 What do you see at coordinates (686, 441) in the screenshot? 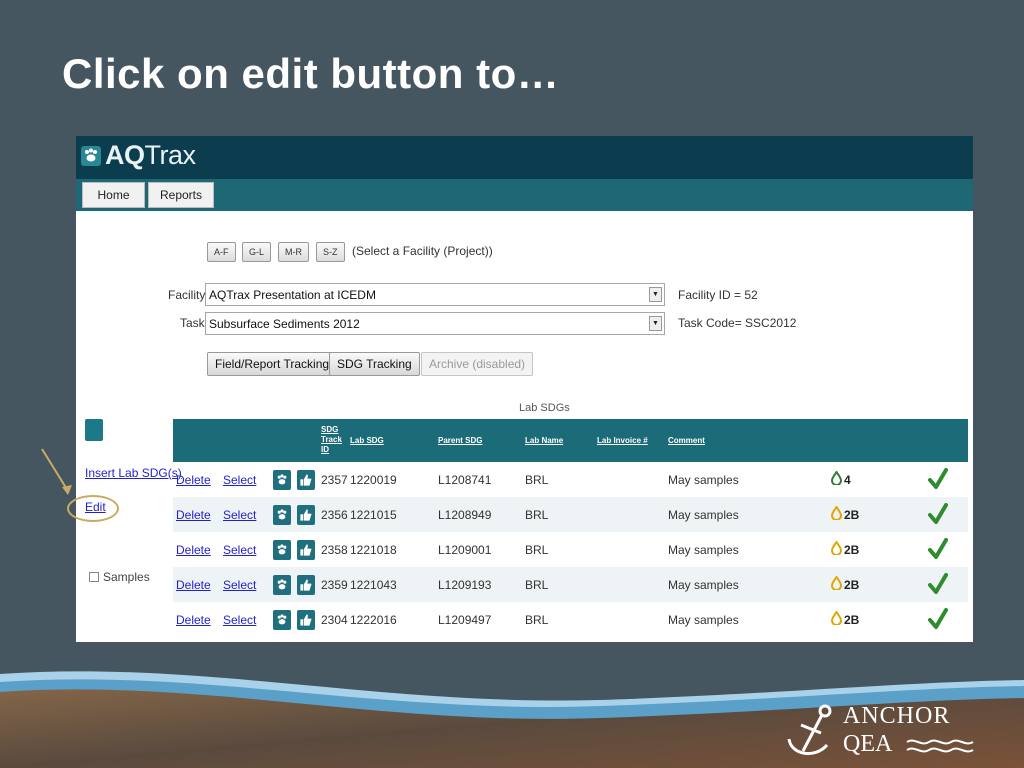
I see `header-comment: Comment` at bounding box center [686, 441].